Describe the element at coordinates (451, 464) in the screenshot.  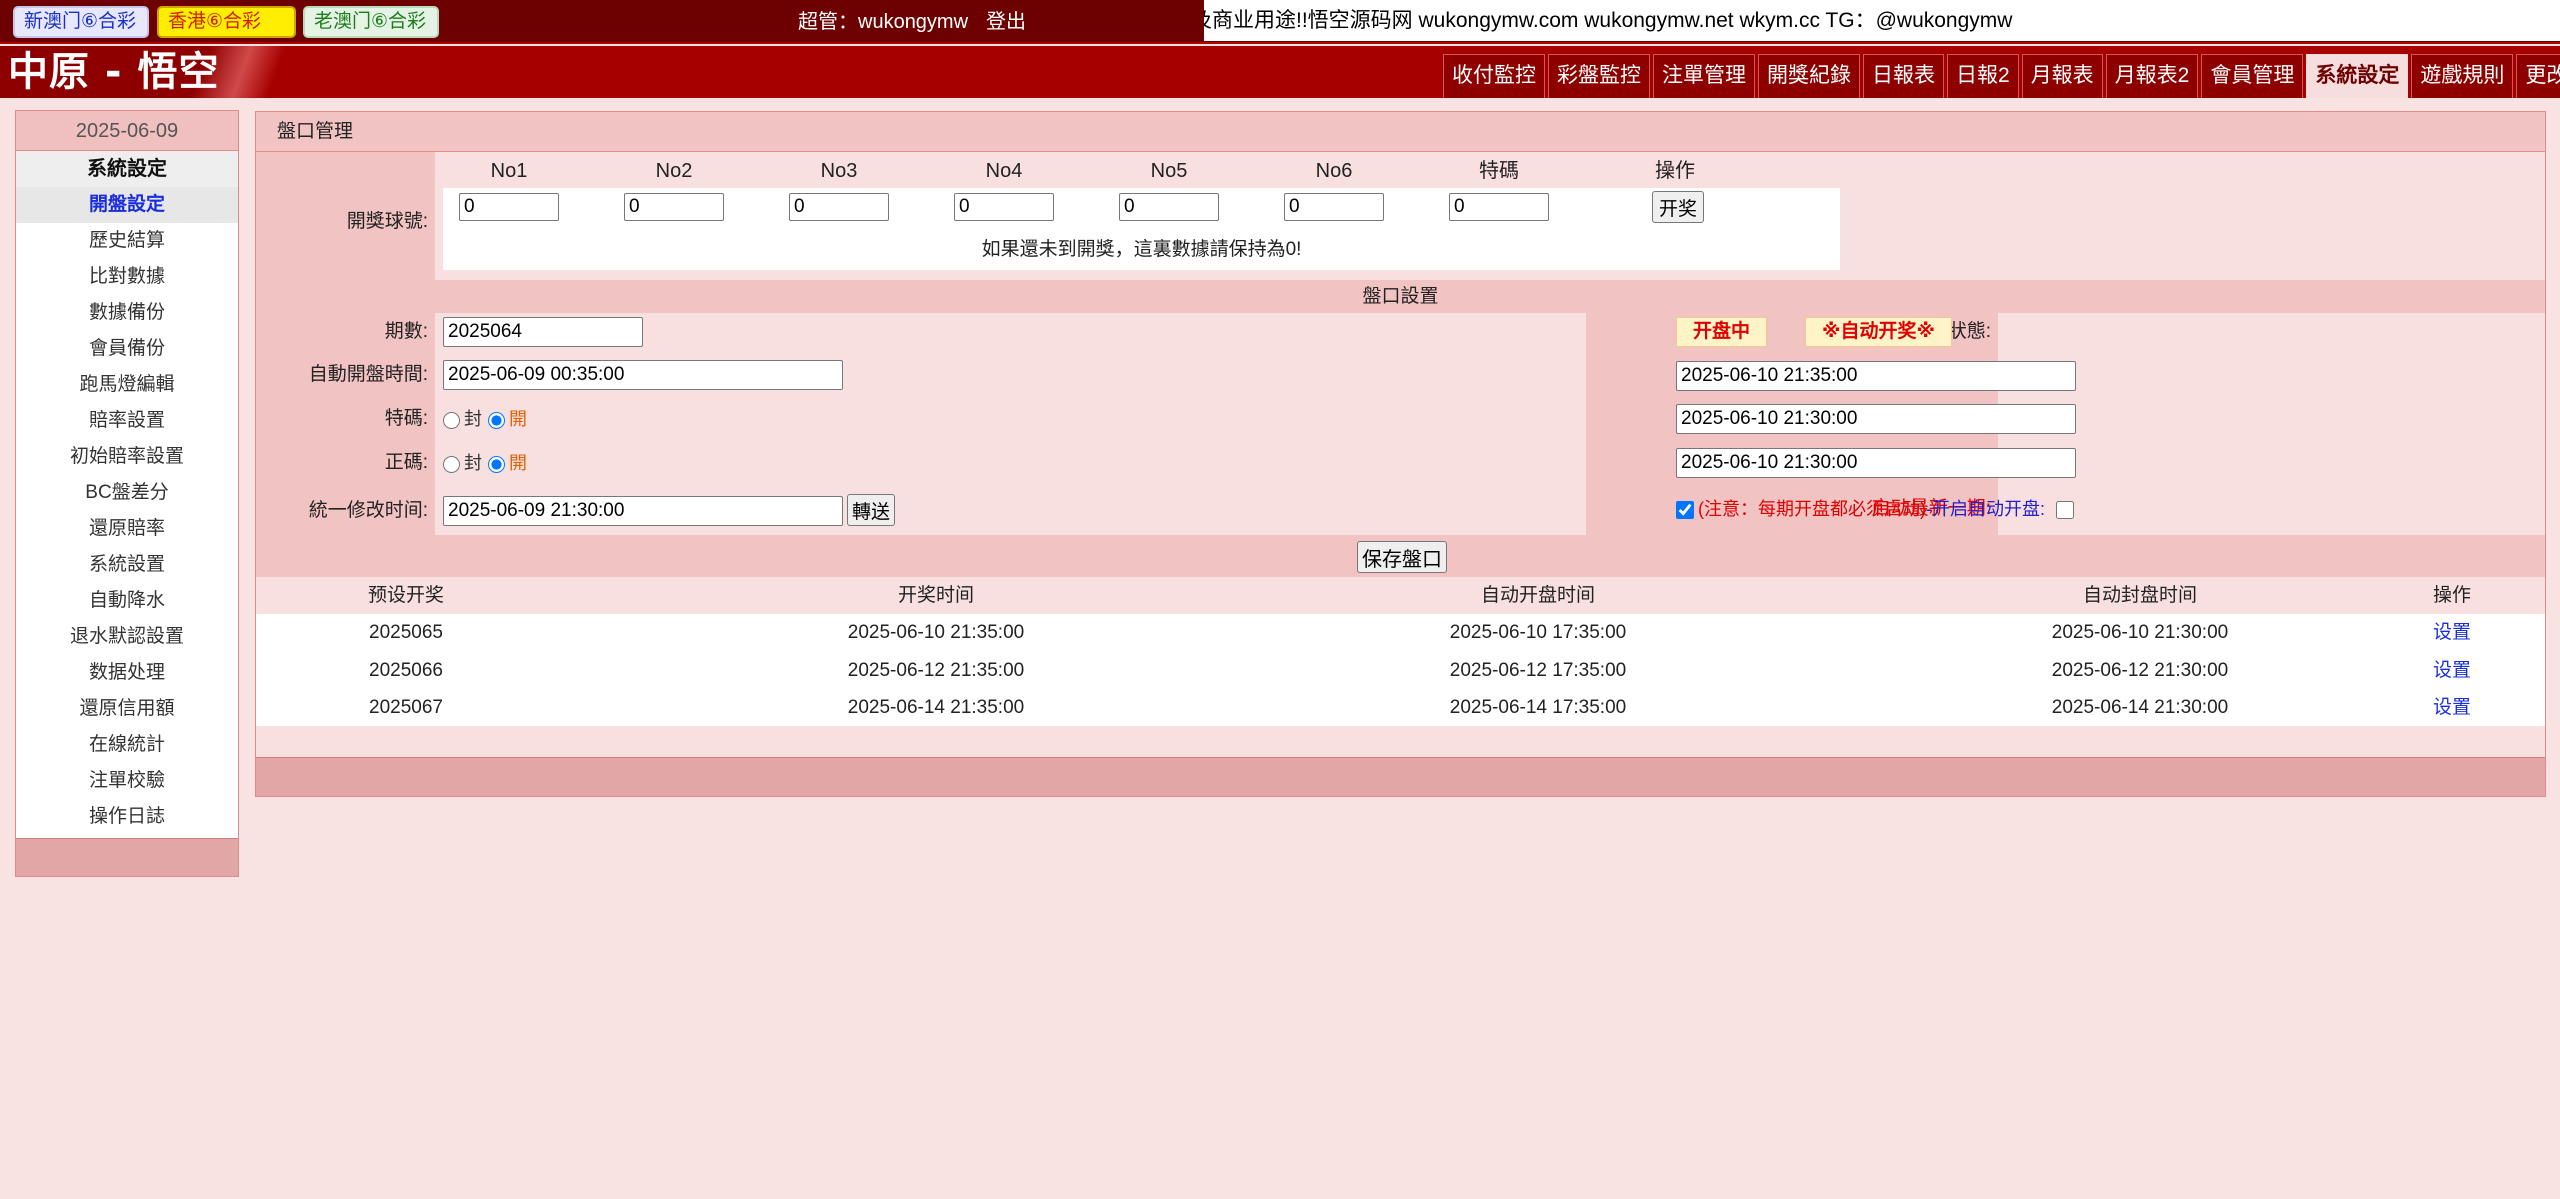
I see `normal-closed-radio` at that location.